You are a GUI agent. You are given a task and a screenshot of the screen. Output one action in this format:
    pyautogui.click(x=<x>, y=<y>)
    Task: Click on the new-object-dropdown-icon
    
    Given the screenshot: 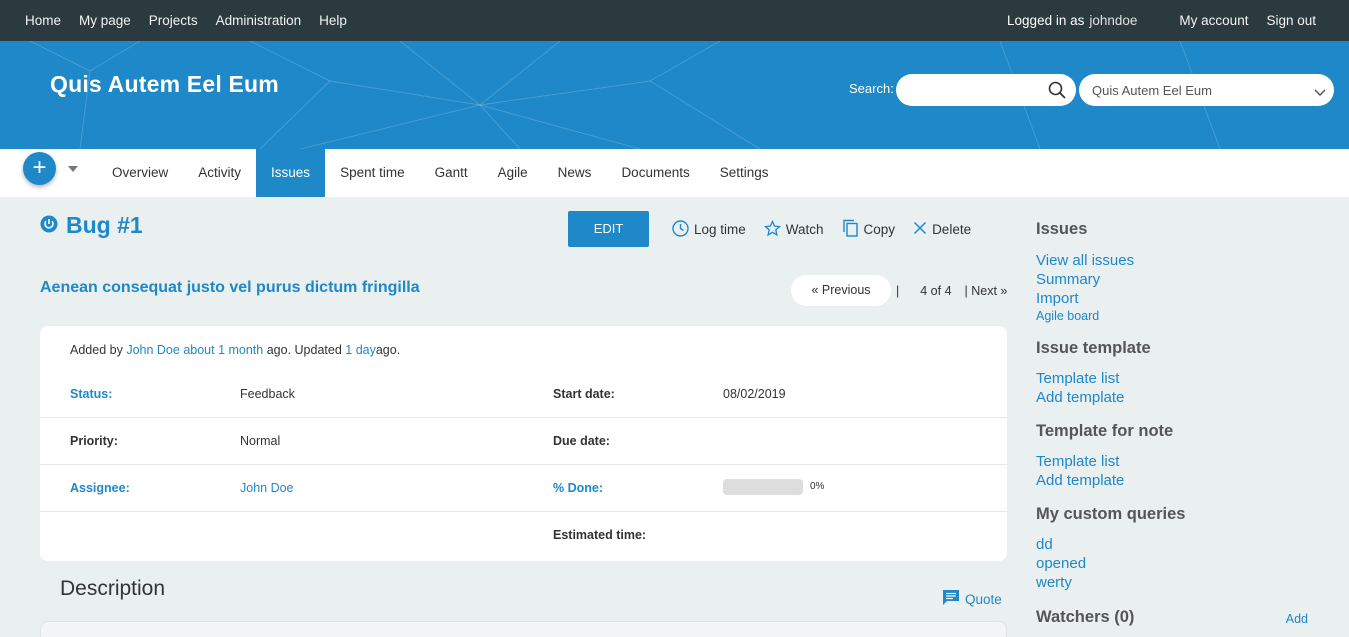 What is the action you would take?
    pyautogui.click(x=73, y=169)
    